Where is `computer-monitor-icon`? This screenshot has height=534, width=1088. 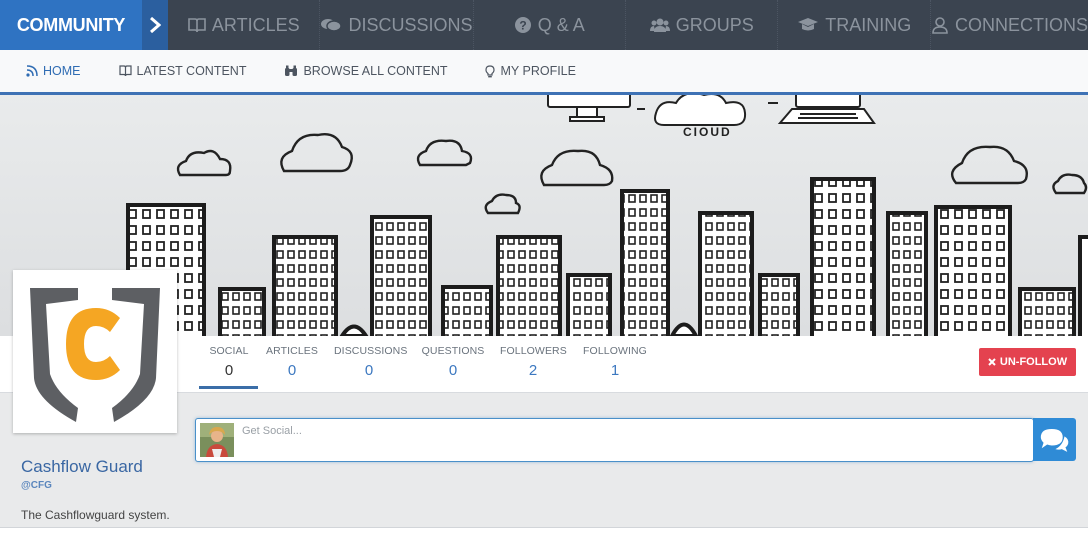
computer-monitor-icon is located at coordinates (589, 108).